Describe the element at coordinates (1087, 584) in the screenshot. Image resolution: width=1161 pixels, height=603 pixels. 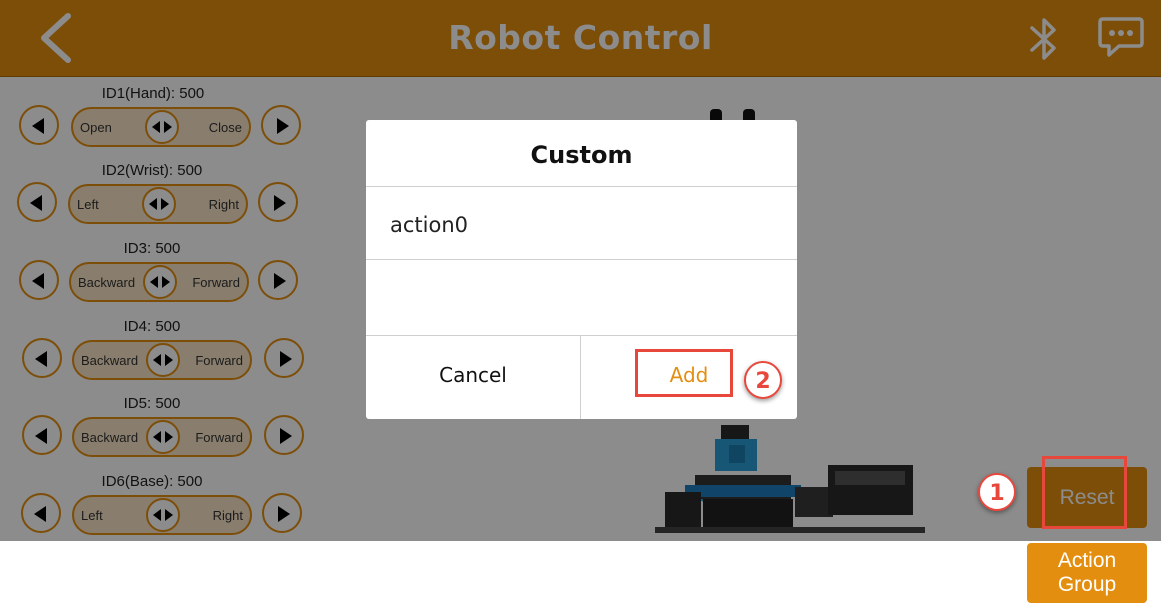
I see `action-group-label-line2: Group` at that location.